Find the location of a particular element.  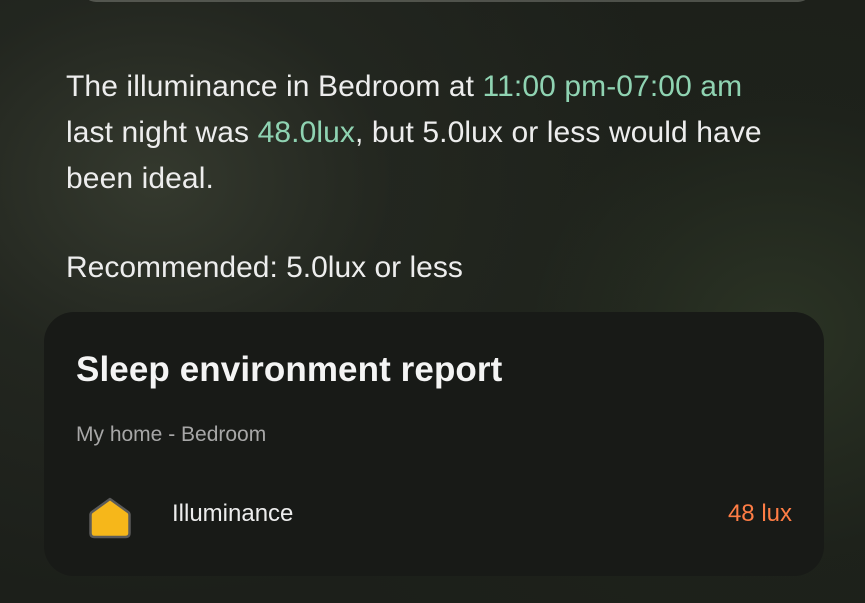

home-icon is located at coordinates (110, 518).